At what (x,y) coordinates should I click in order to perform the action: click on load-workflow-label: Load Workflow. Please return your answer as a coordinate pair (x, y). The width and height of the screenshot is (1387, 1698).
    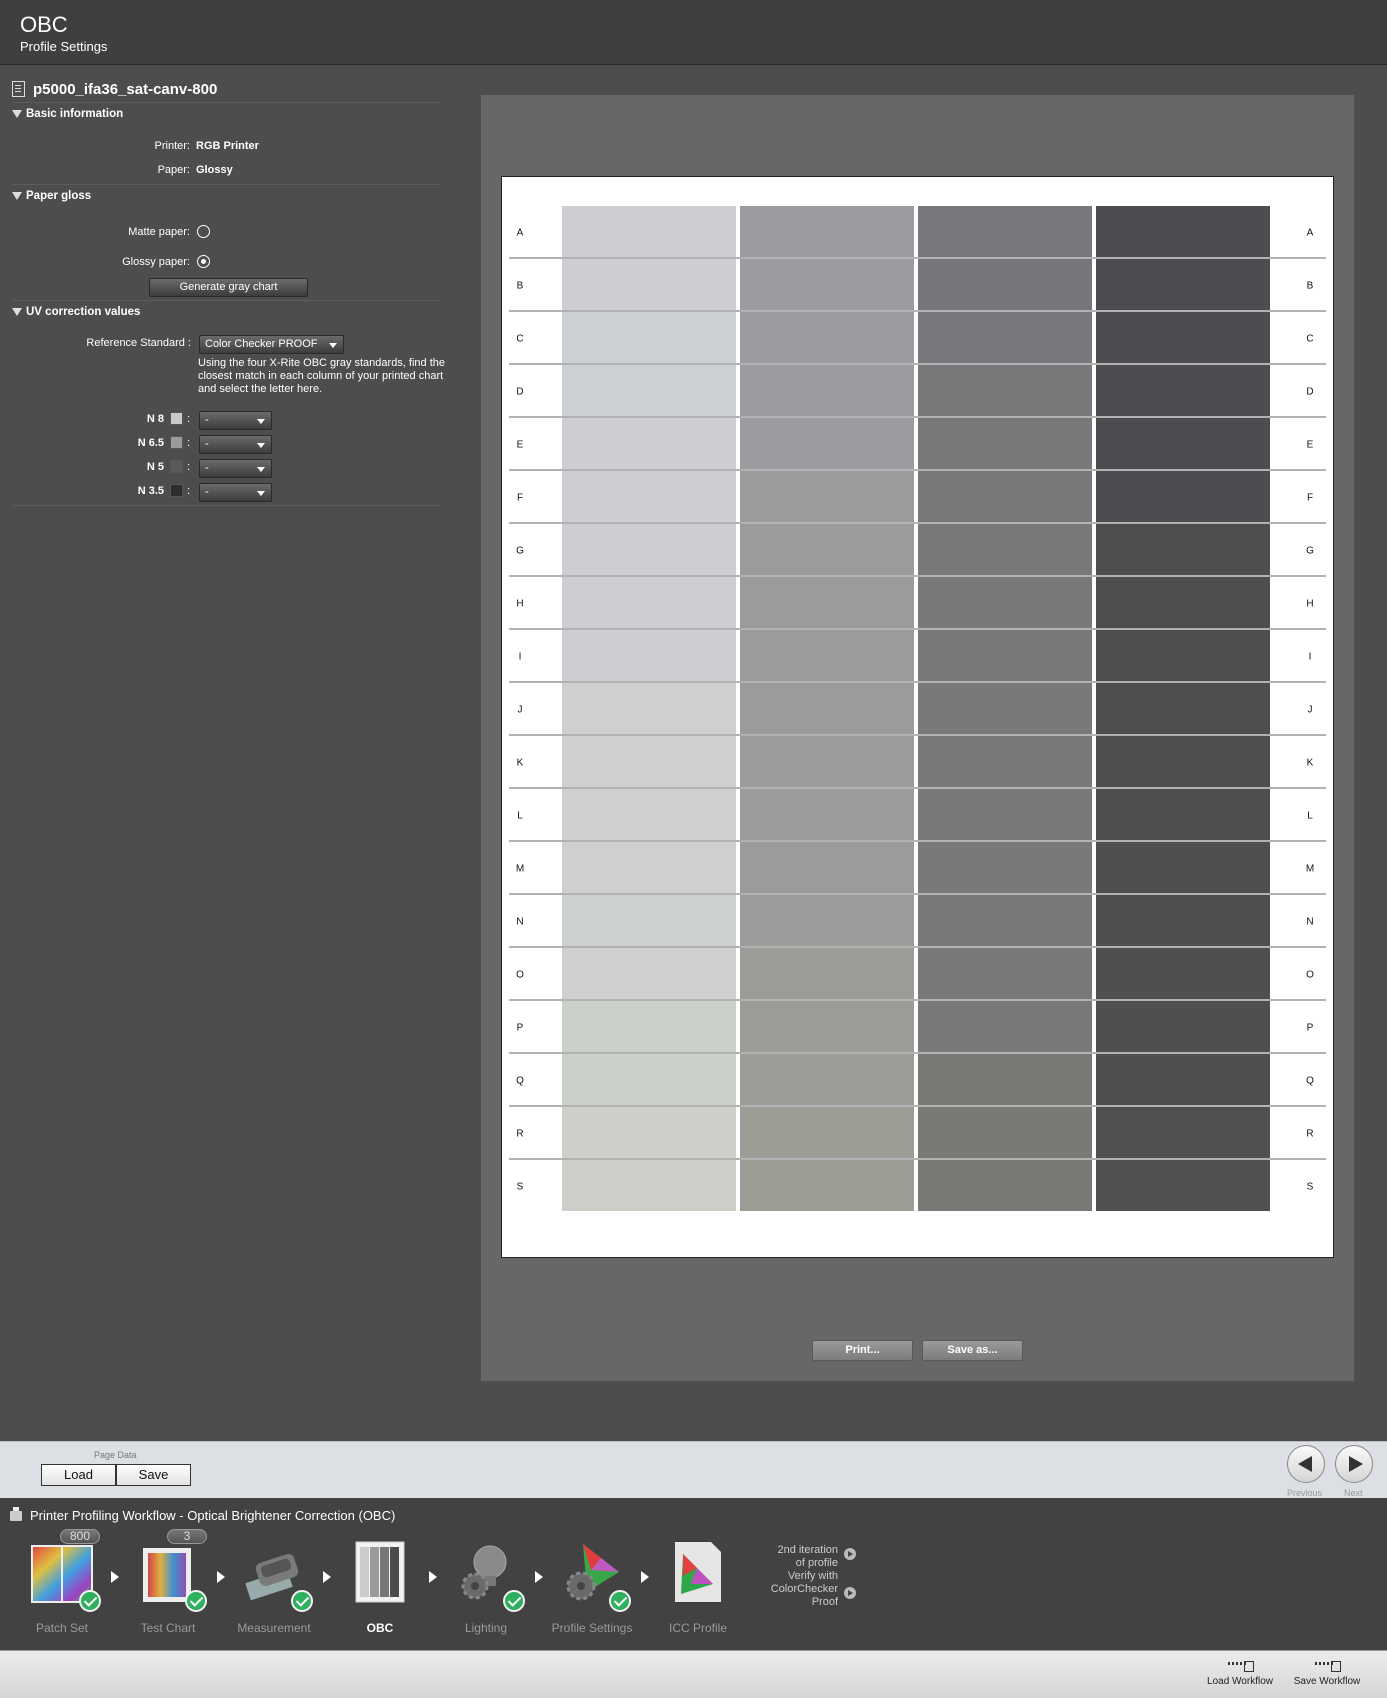
    Looking at the image, I should click on (1240, 1681).